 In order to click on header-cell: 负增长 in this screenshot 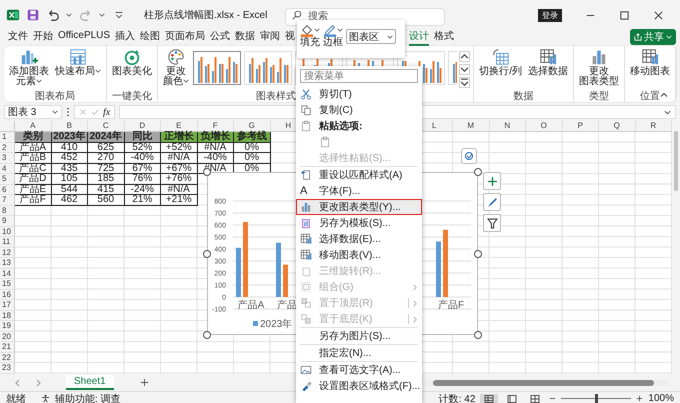, I will do `click(216, 137)`.